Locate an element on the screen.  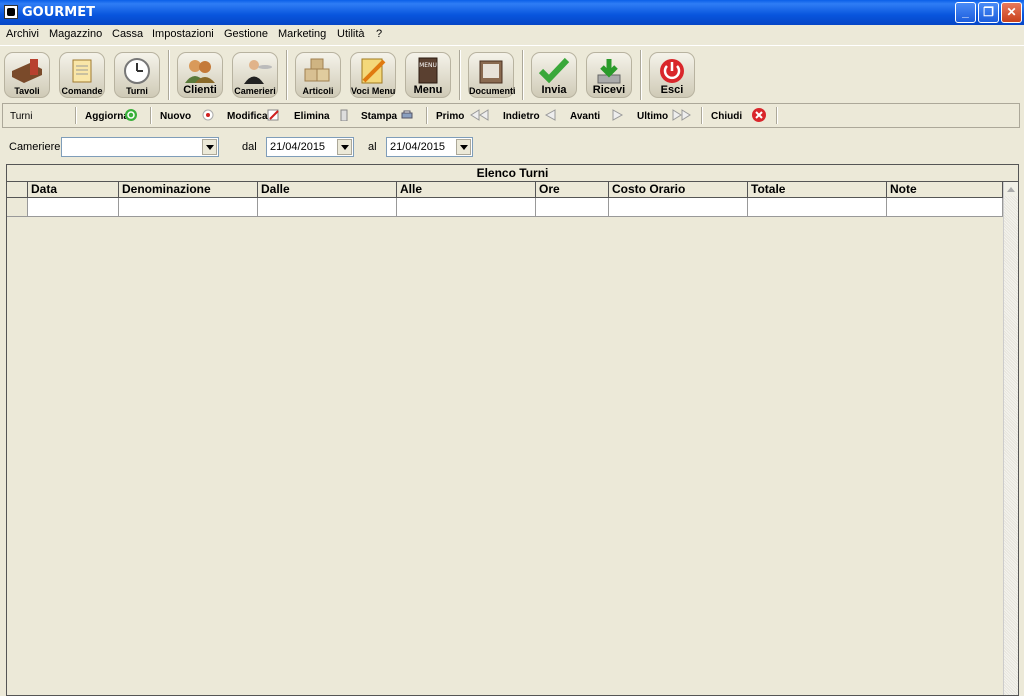
comande-button: Comande is located at coordinates (82, 75).